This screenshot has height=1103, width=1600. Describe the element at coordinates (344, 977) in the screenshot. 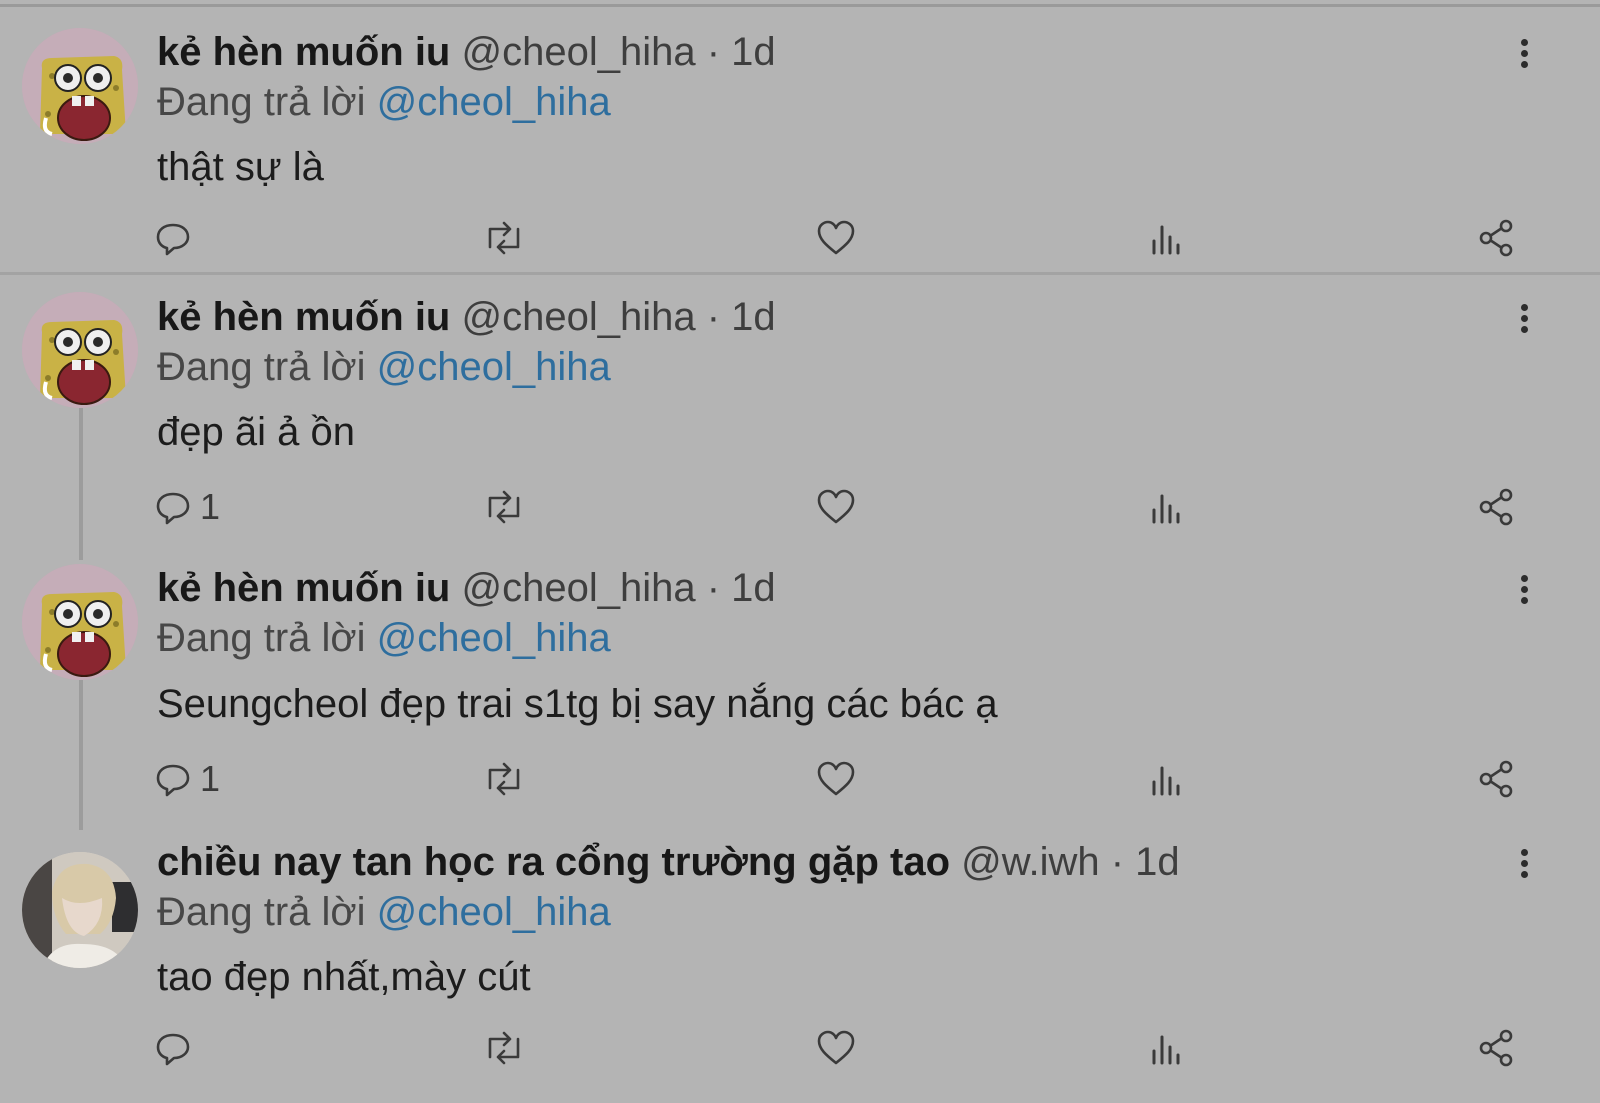

I see `tweet-text: tao đẹp nhất,mày cút` at that location.